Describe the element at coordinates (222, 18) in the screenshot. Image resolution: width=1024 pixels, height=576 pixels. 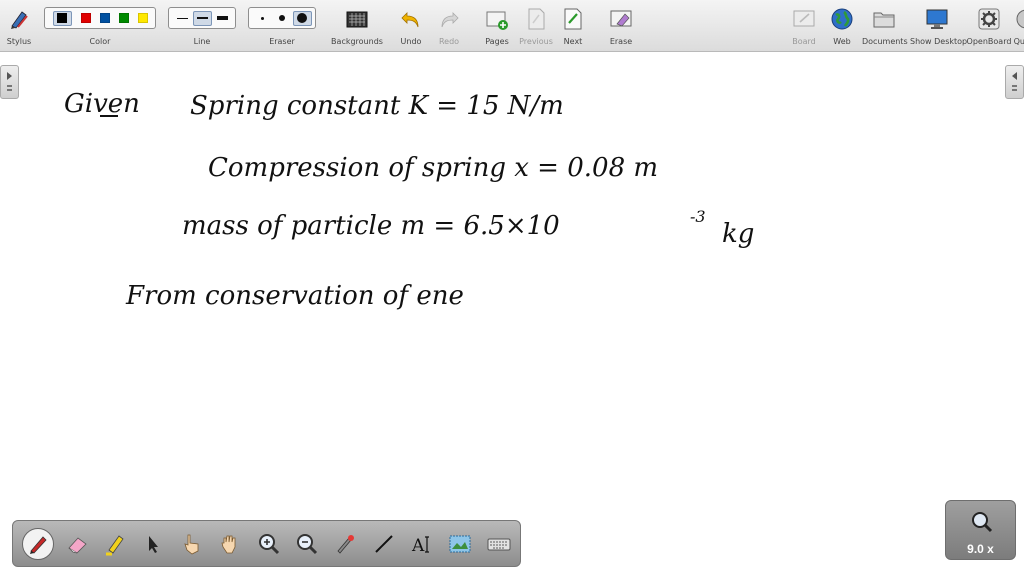
I see `line-thick-button` at that location.